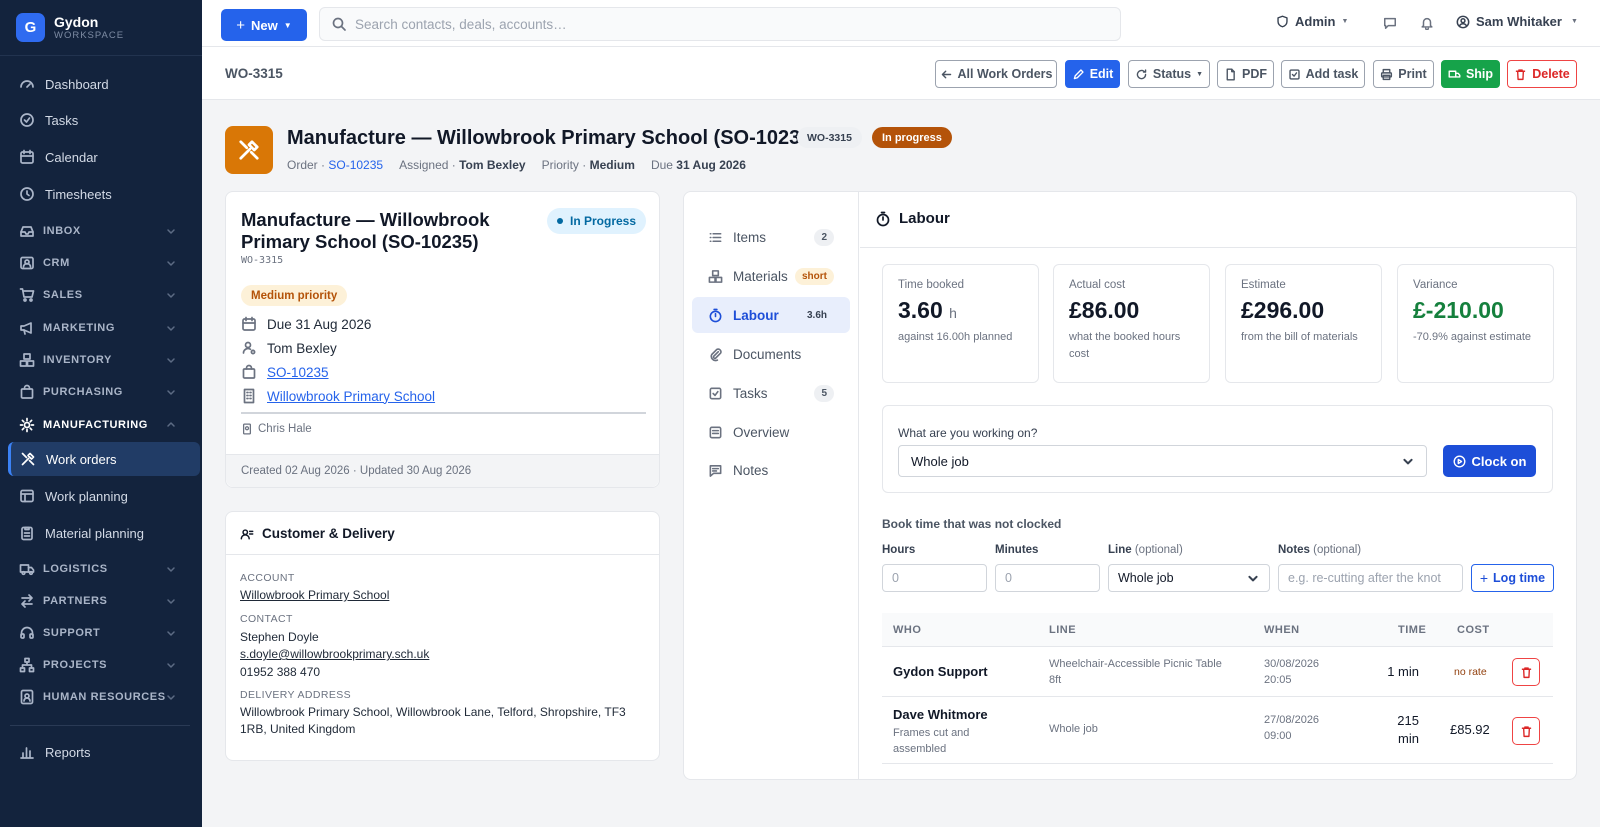 The height and width of the screenshot is (827, 1600). What do you see at coordinates (95, 425) in the screenshot?
I see `group-label: MANUFACTURING` at bounding box center [95, 425].